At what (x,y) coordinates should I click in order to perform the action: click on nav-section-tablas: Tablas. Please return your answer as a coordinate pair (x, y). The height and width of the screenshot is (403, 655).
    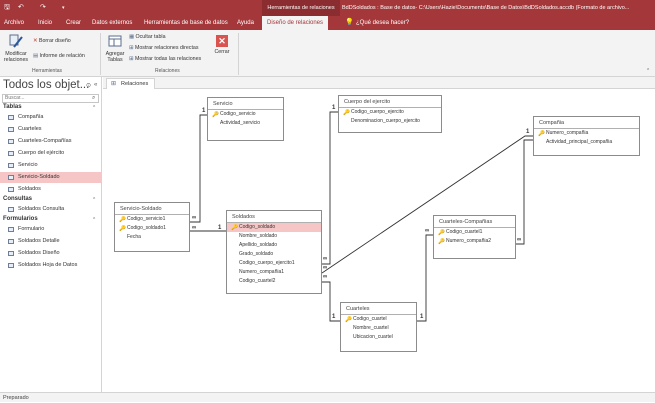
    Looking at the image, I should click on (12, 107).